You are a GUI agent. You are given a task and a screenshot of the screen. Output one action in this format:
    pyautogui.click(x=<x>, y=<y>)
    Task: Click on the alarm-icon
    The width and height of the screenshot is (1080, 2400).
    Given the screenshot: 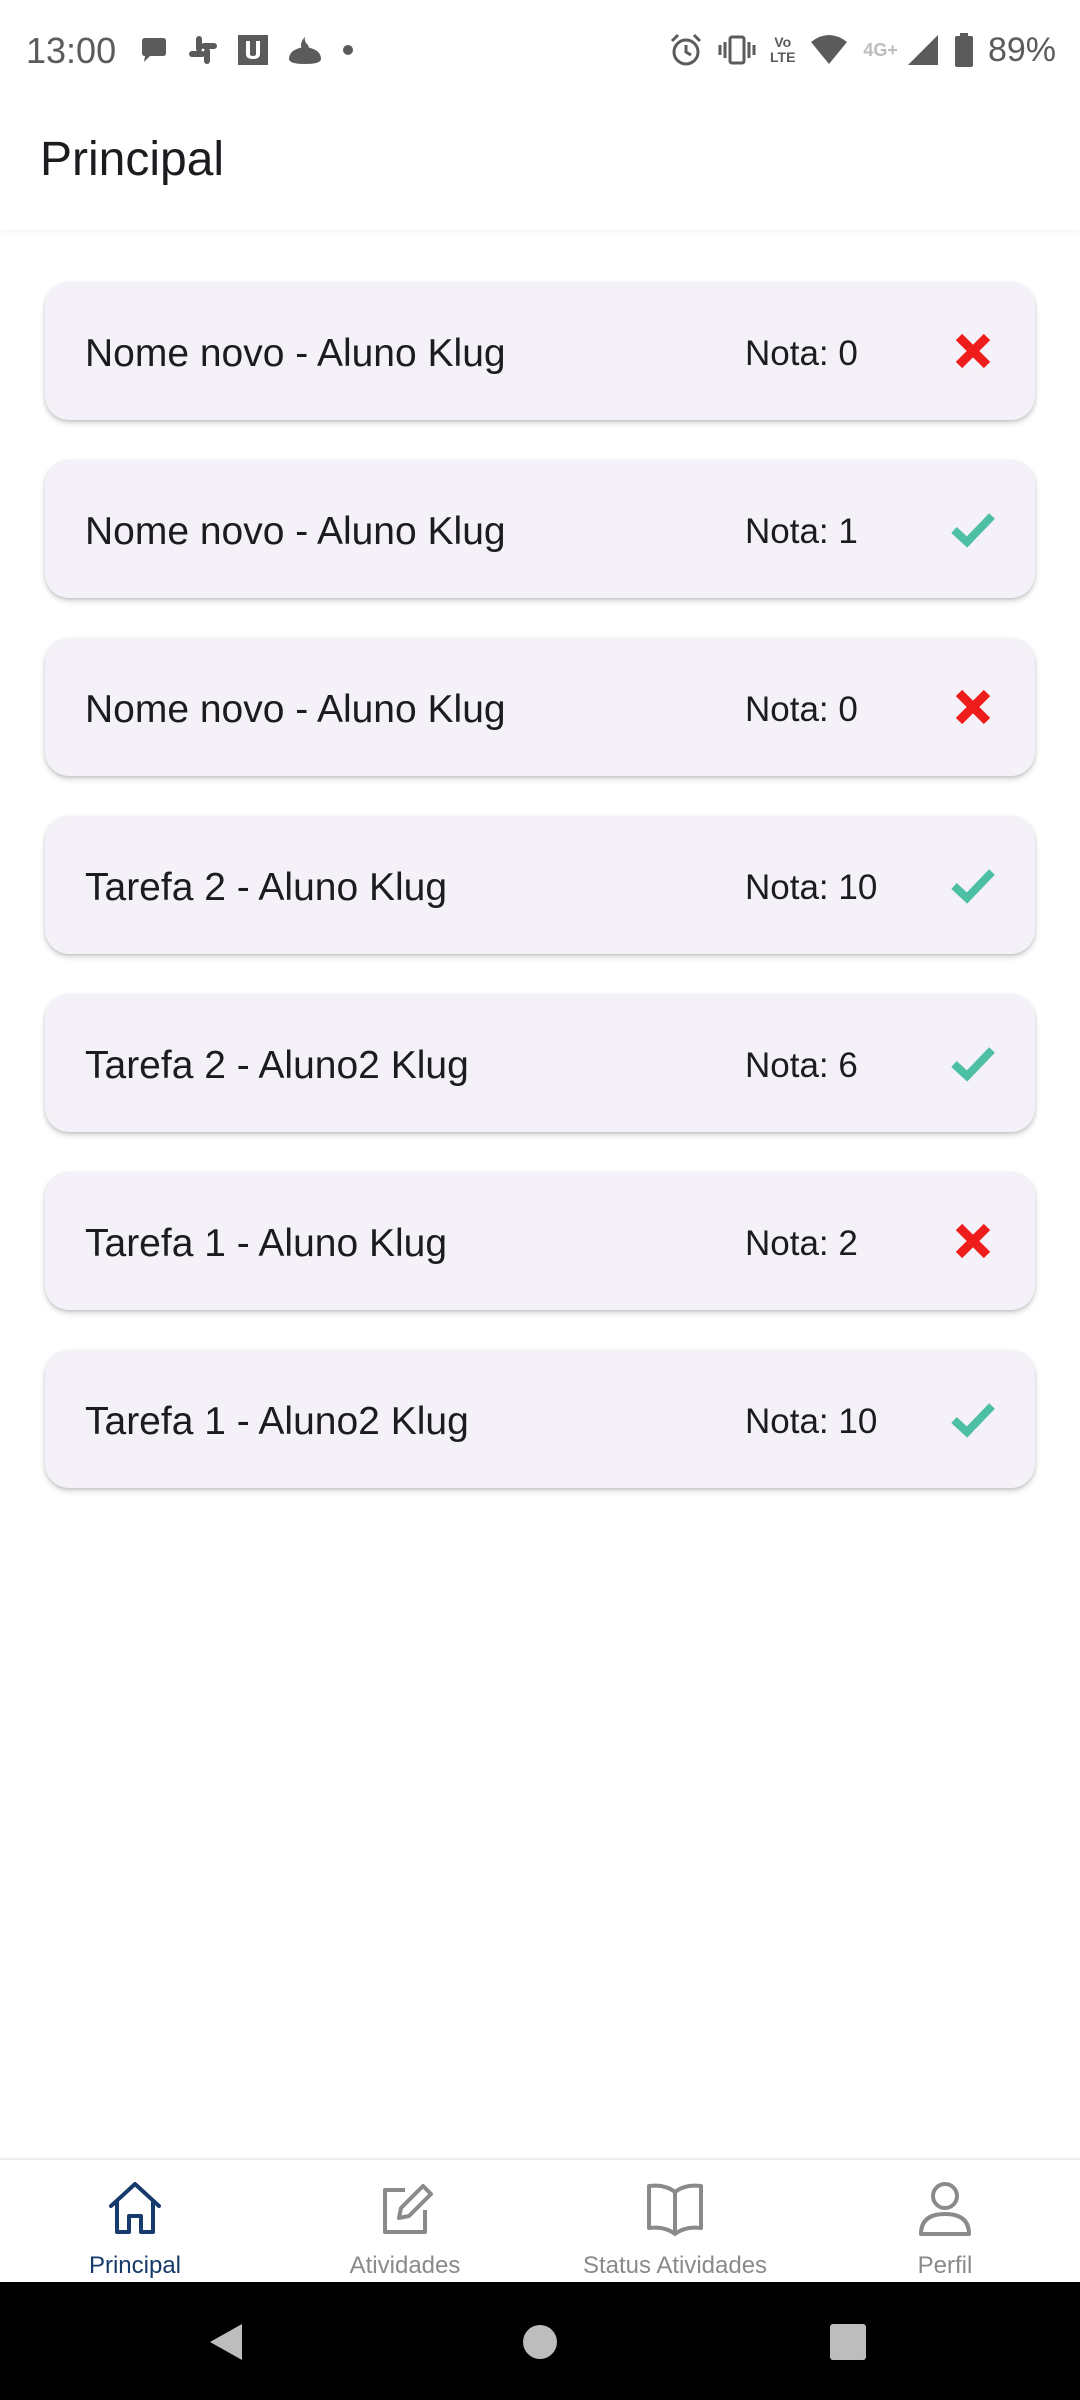 What is the action you would take?
    pyautogui.click(x=686, y=50)
    